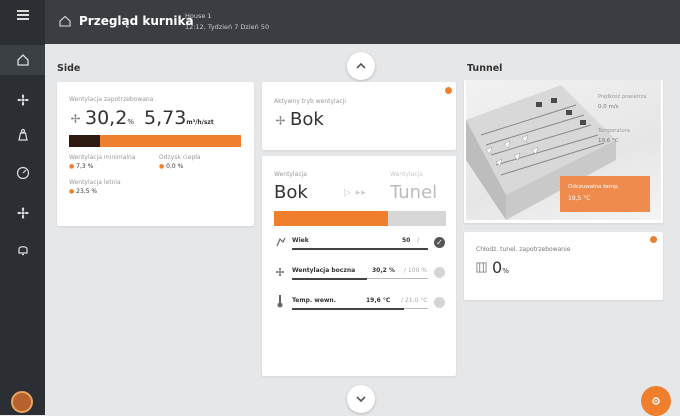  I want to click on feels-like-value: 19,5 °C, so click(579, 198).